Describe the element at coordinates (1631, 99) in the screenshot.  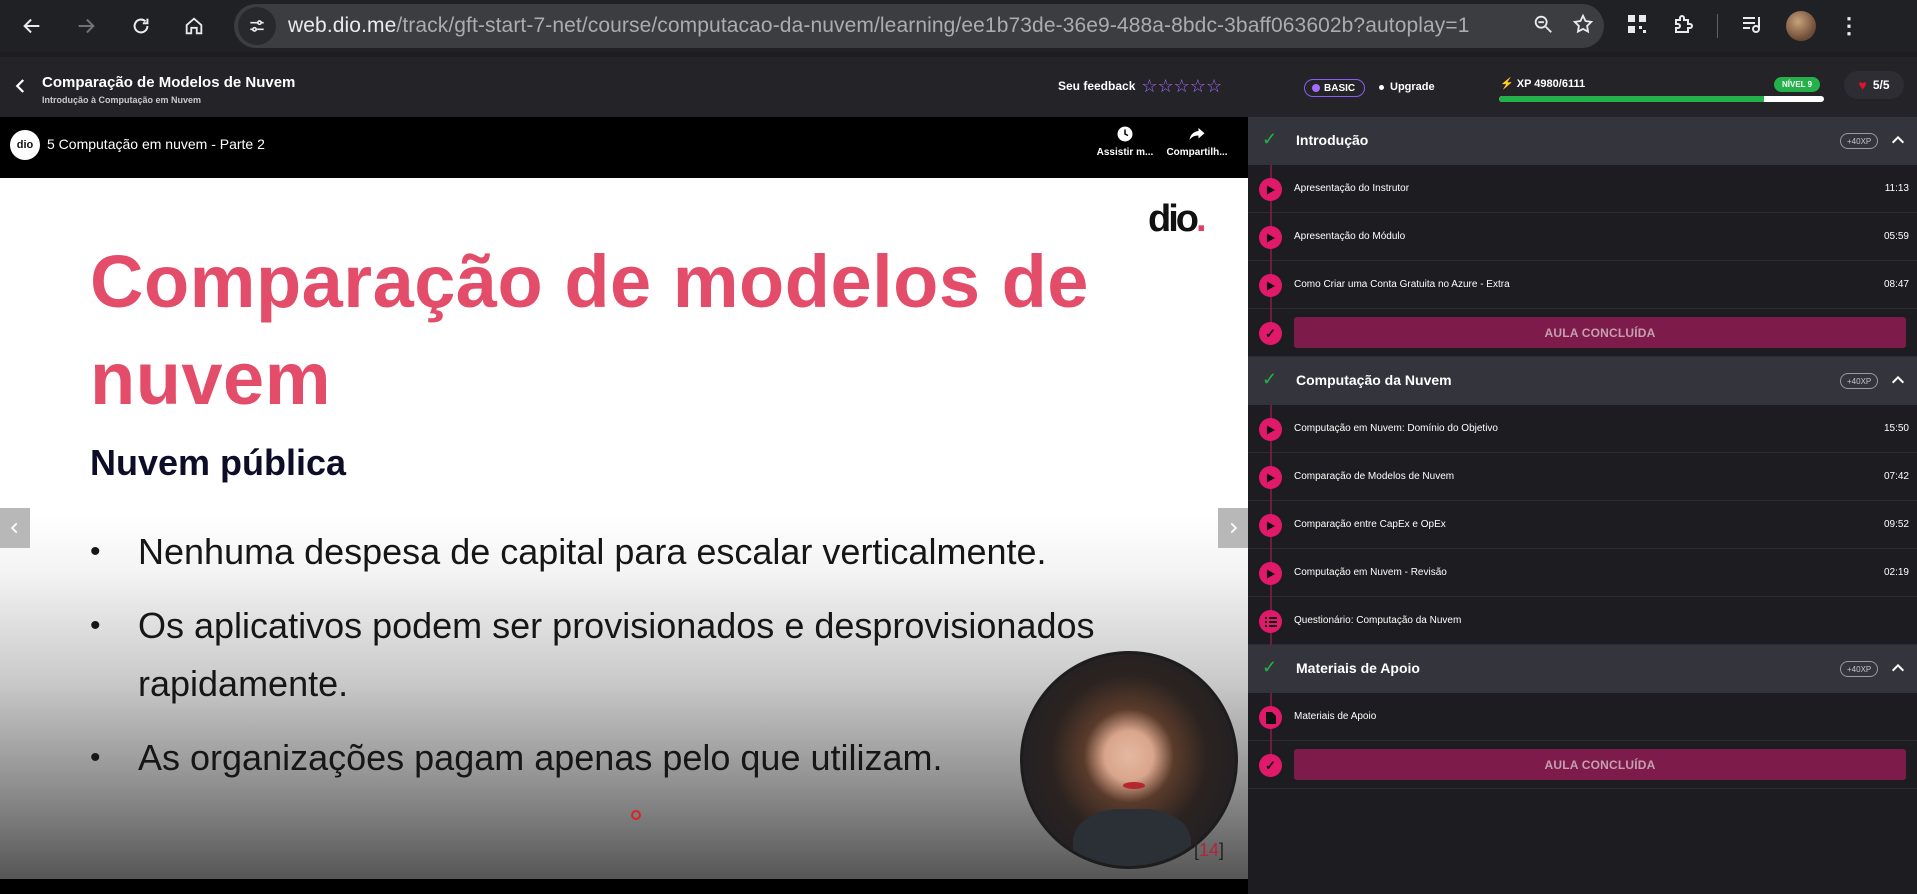
I see `xp-progress-fill` at that location.